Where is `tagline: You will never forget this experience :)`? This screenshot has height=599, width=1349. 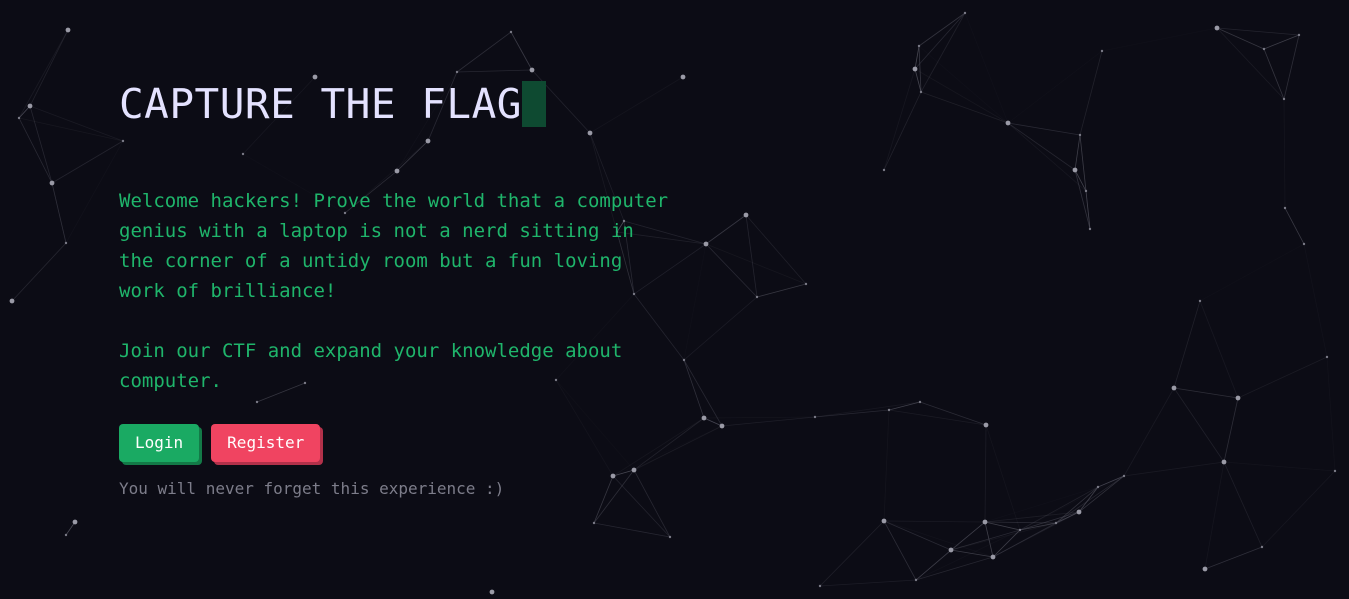 tagline: You will never forget this experience :) is located at coordinates (312, 488).